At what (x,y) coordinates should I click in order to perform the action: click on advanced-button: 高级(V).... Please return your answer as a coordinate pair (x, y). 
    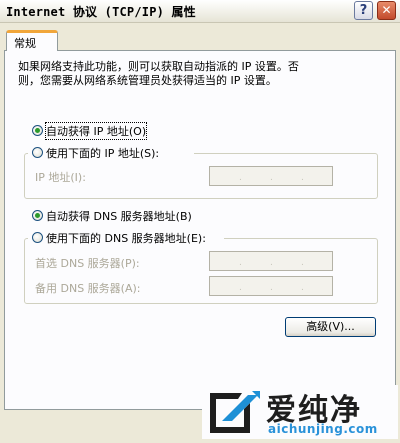
    Looking at the image, I should click on (330, 327).